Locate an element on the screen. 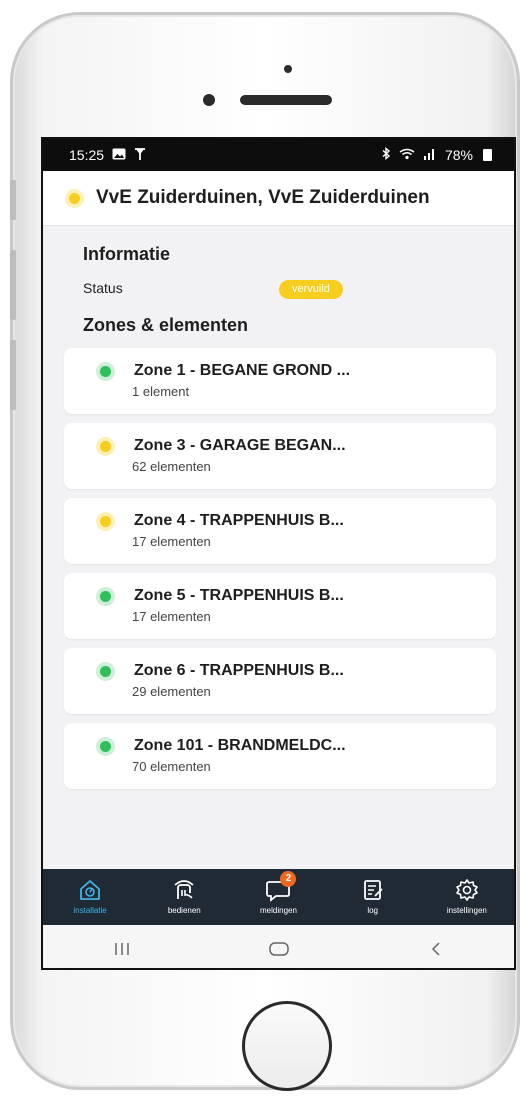 The image size is (530, 1099). installation-status-dot is located at coordinates (74, 198).